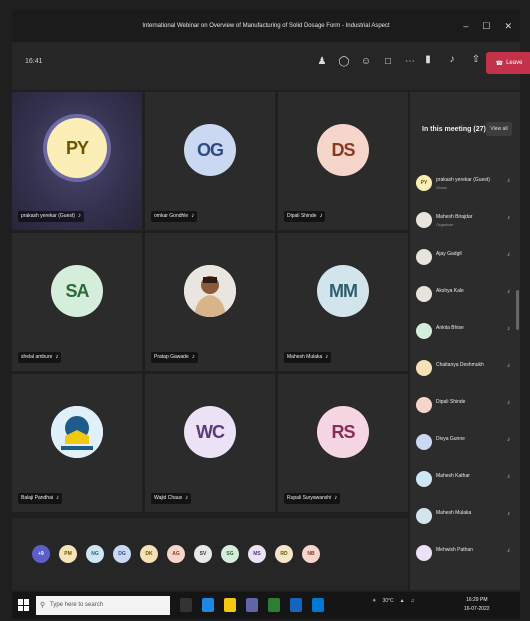  What do you see at coordinates (508, 63) in the screenshot?
I see `leave-button: ☎ Leave` at bounding box center [508, 63].